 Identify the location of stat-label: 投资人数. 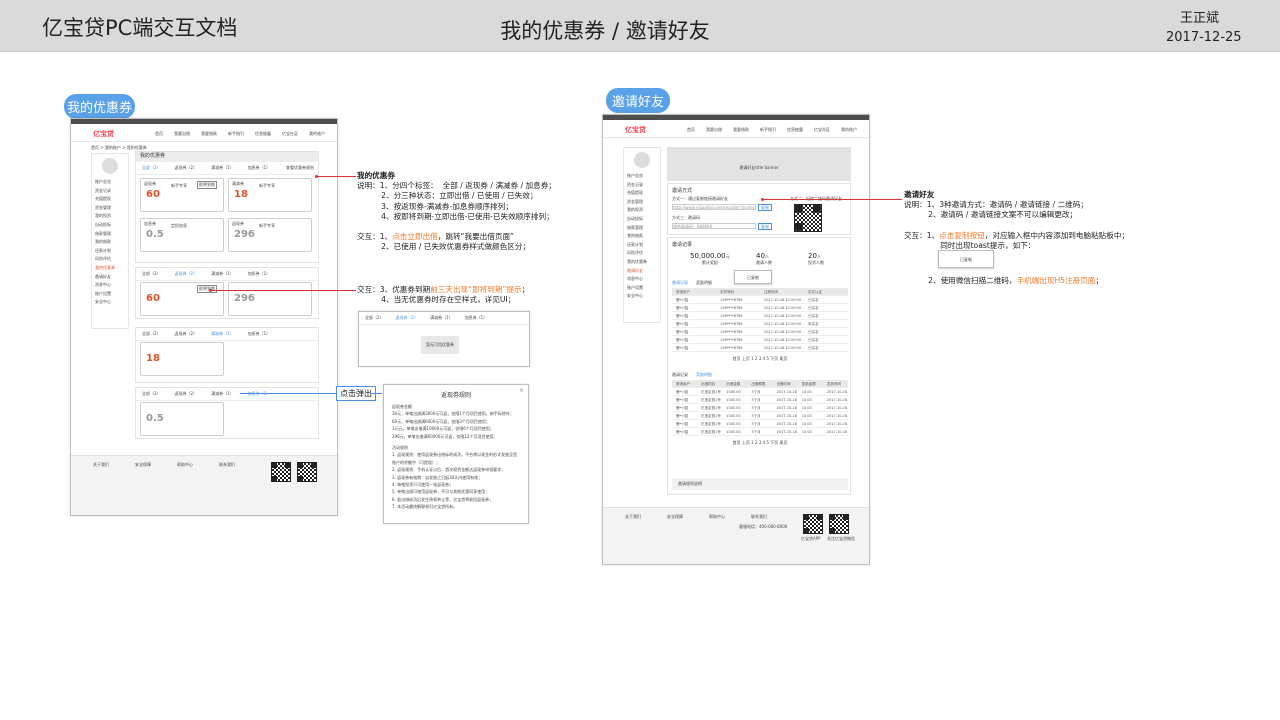
(816, 262).